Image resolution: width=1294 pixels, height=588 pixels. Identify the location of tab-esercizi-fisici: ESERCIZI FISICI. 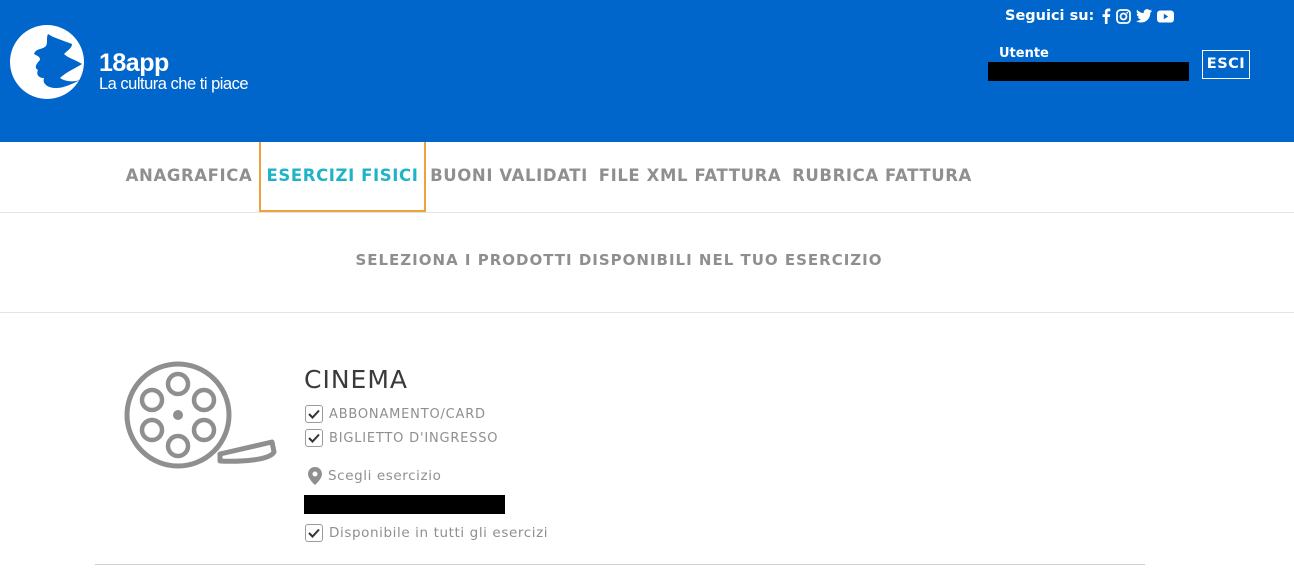
(342, 177).